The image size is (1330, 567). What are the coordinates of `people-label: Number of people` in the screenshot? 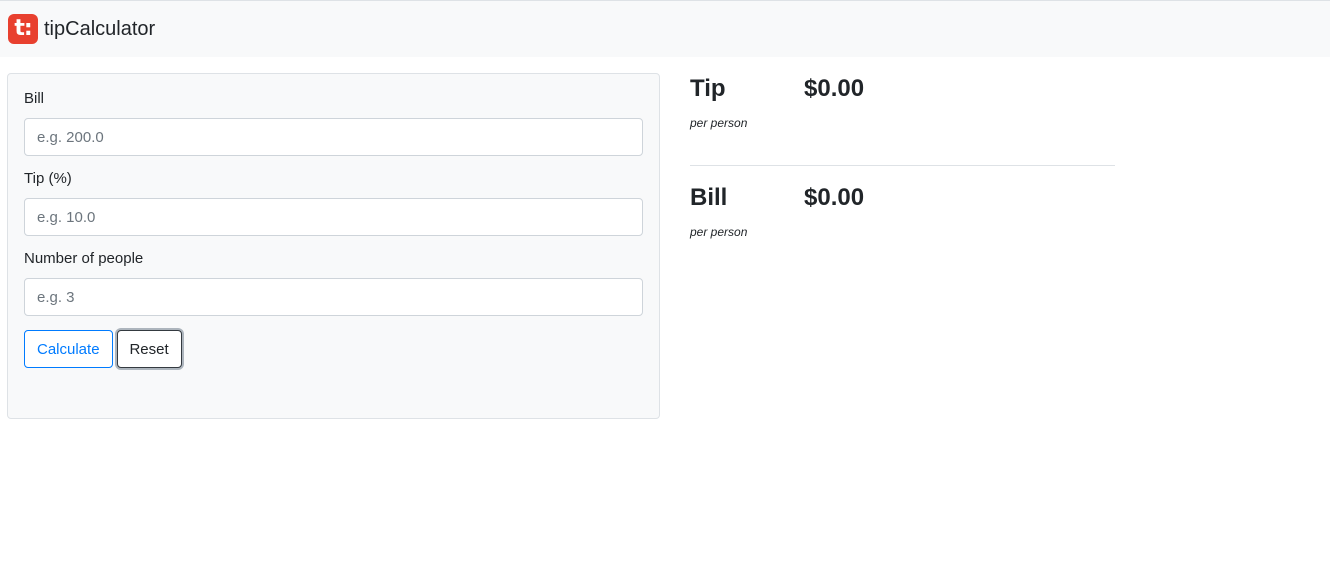 It's located at (84, 258).